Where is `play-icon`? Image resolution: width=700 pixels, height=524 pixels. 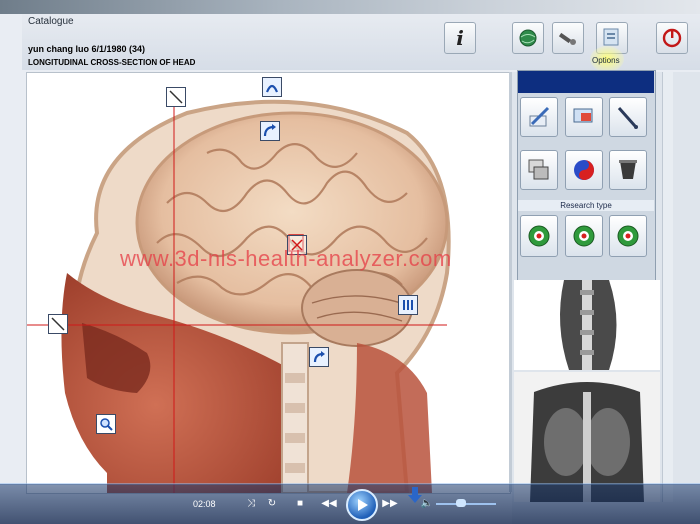
play-icon is located at coordinates (363, 505).